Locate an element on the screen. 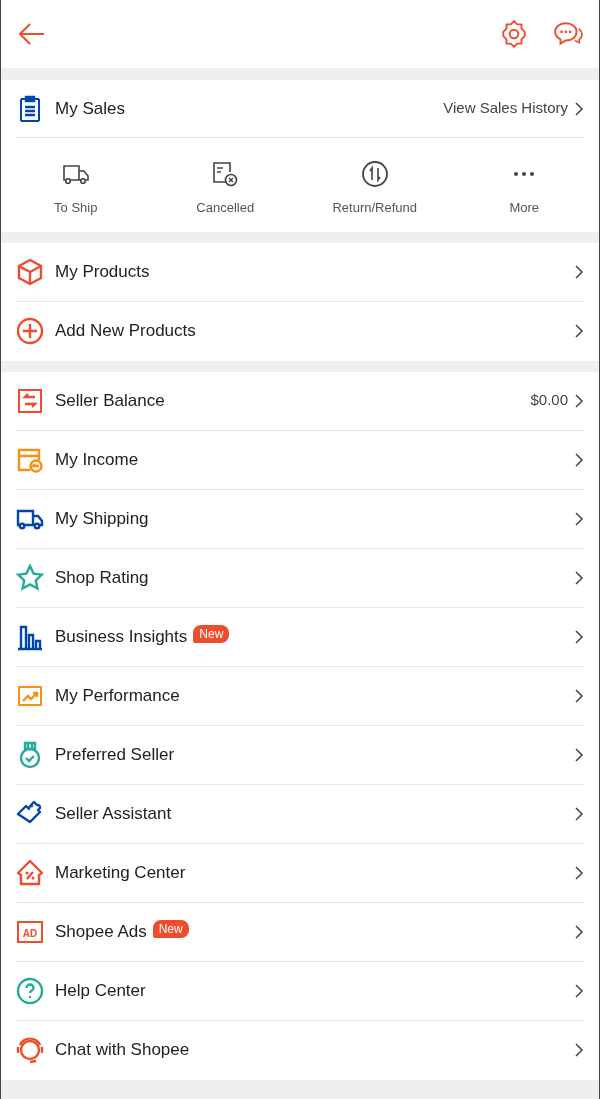 Image resolution: width=600 pixels, height=1099 pixels. menu-item: Seller Balance $0.00 is located at coordinates (300, 401).